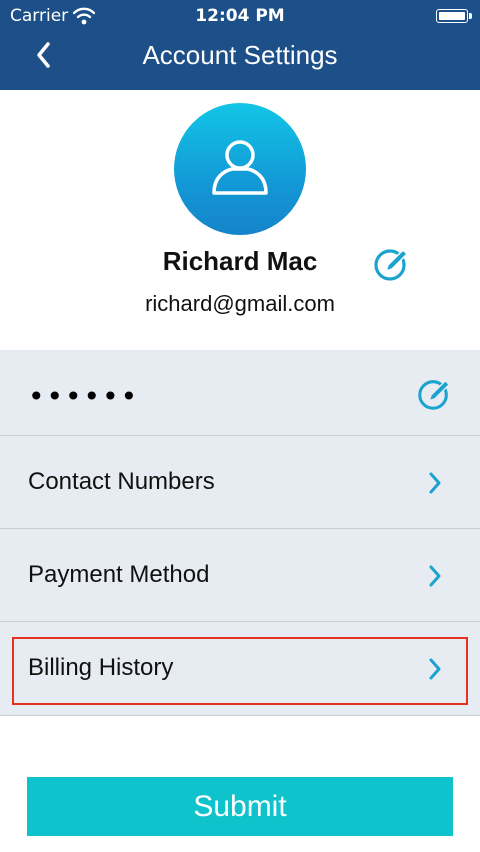 Image resolution: width=480 pixels, height=852 pixels. What do you see at coordinates (240, 393) in the screenshot?
I see `password-row: ••••••` at bounding box center [240, 393].